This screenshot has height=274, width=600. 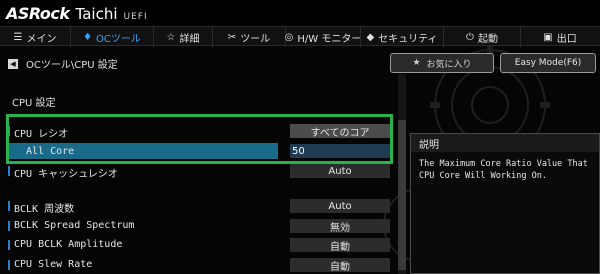 I want to click on tab-tools: ✂ ツール, so click(x=249, y=37).